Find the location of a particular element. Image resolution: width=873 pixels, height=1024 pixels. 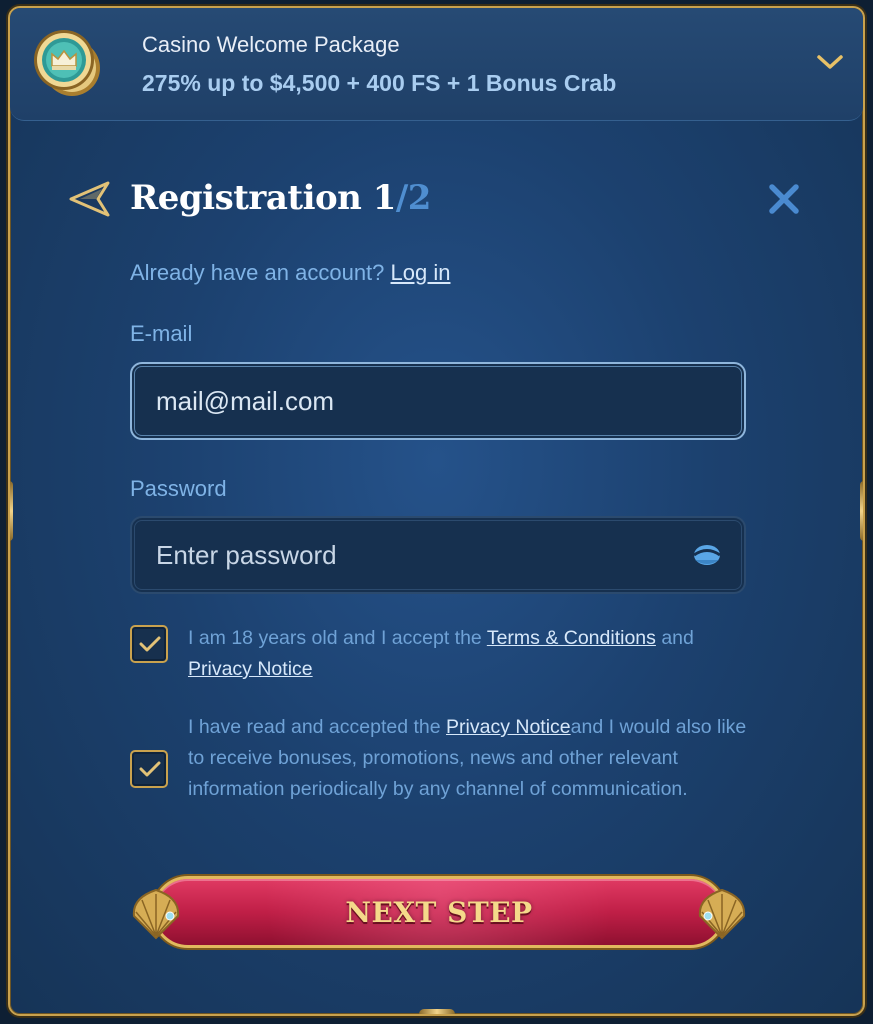

close-icon is located at coordinates (784, 199).